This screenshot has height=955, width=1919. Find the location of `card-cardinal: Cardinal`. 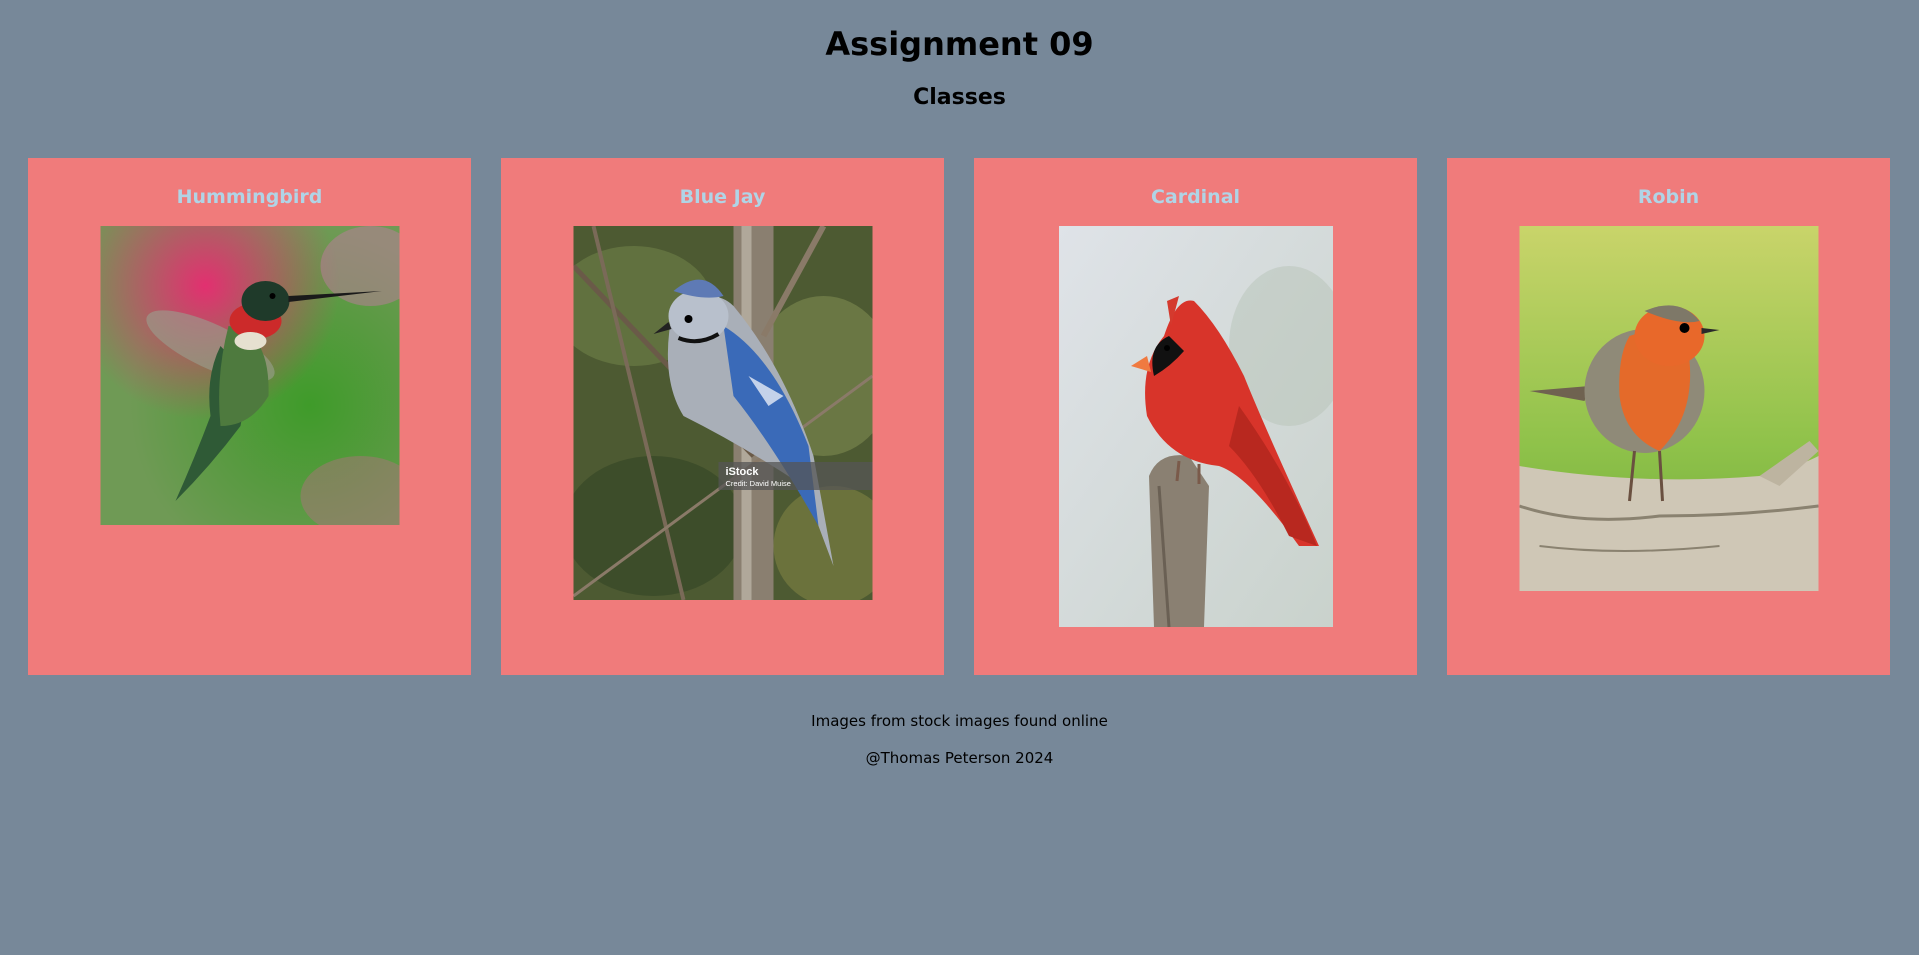

card-cardinal: Cardinal is located at coordinates (1195, 416).